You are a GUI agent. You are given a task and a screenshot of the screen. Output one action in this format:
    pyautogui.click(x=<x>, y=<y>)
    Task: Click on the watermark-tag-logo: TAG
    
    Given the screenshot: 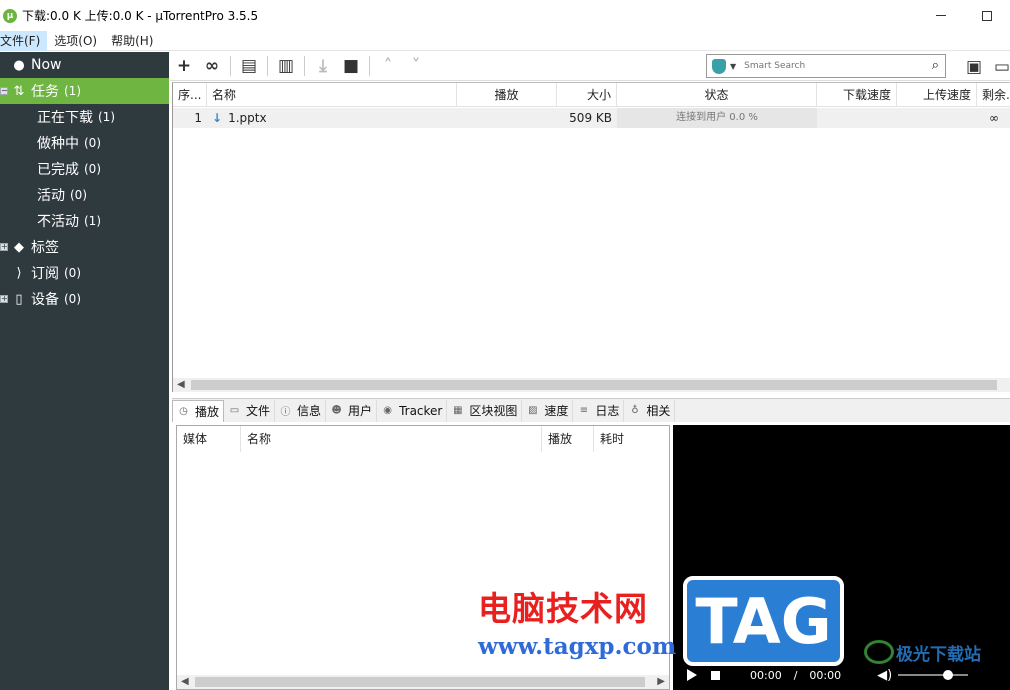 What is the action you would take?
    pyautogui.click(x=763, y=621)
    